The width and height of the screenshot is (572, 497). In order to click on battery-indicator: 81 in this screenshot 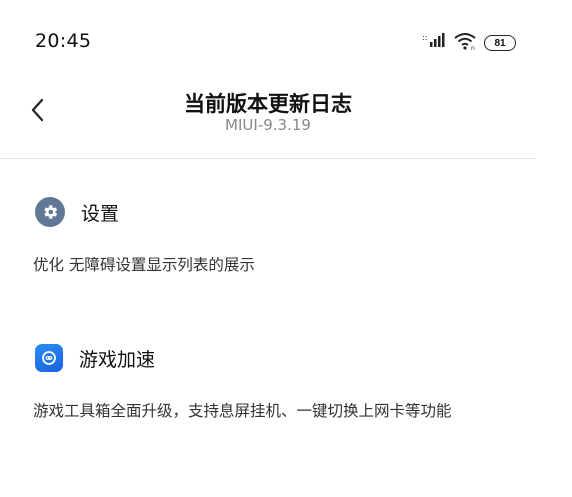, I will do `click(500, 43)`.